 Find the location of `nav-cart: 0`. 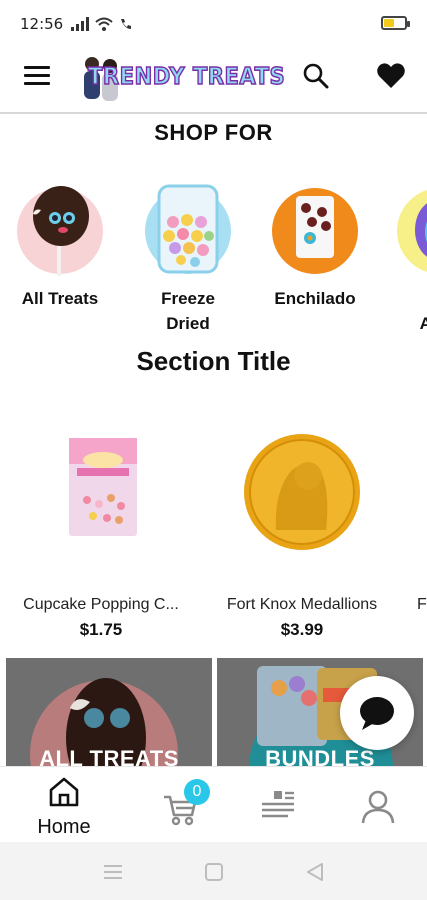

nav-cart: 0 is located at coordinates (180, 807).